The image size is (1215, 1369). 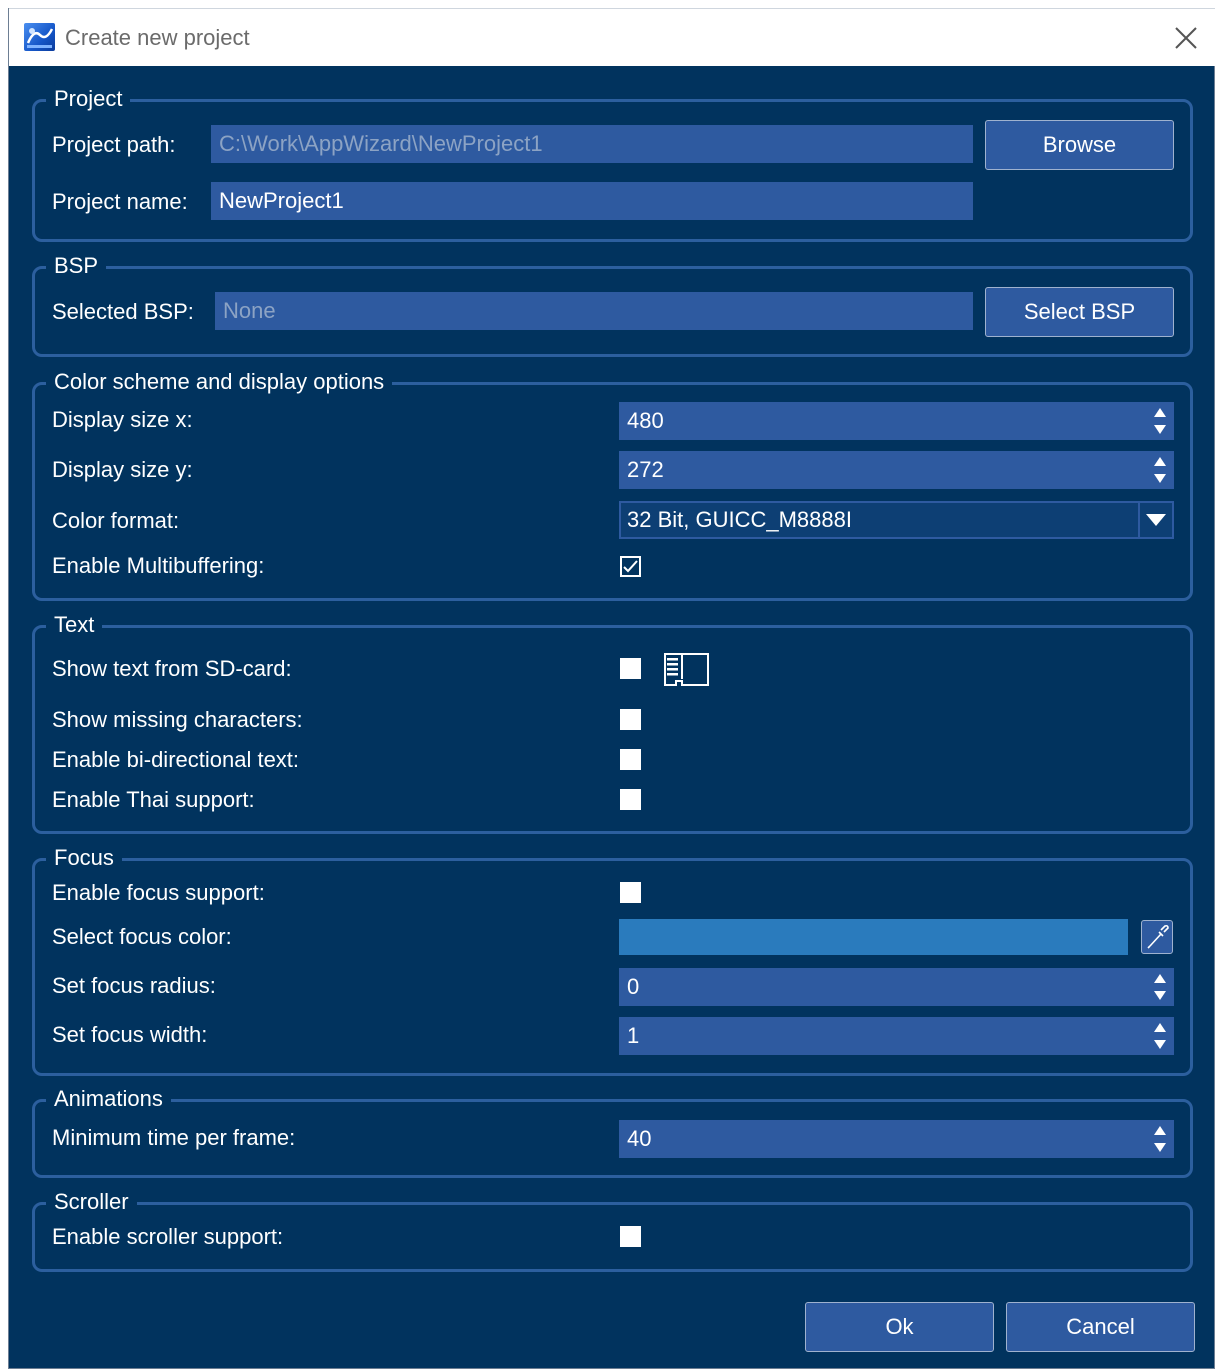 What do you see at coordinates (174, 1137) in the screenshot?
I see `min-time-label: Minimum time per frame:` at bounding box center [174, 1137].